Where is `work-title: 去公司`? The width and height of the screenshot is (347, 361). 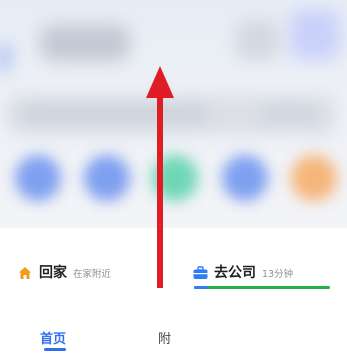
work-title: 去公司 is located at coordinates (235, 273).